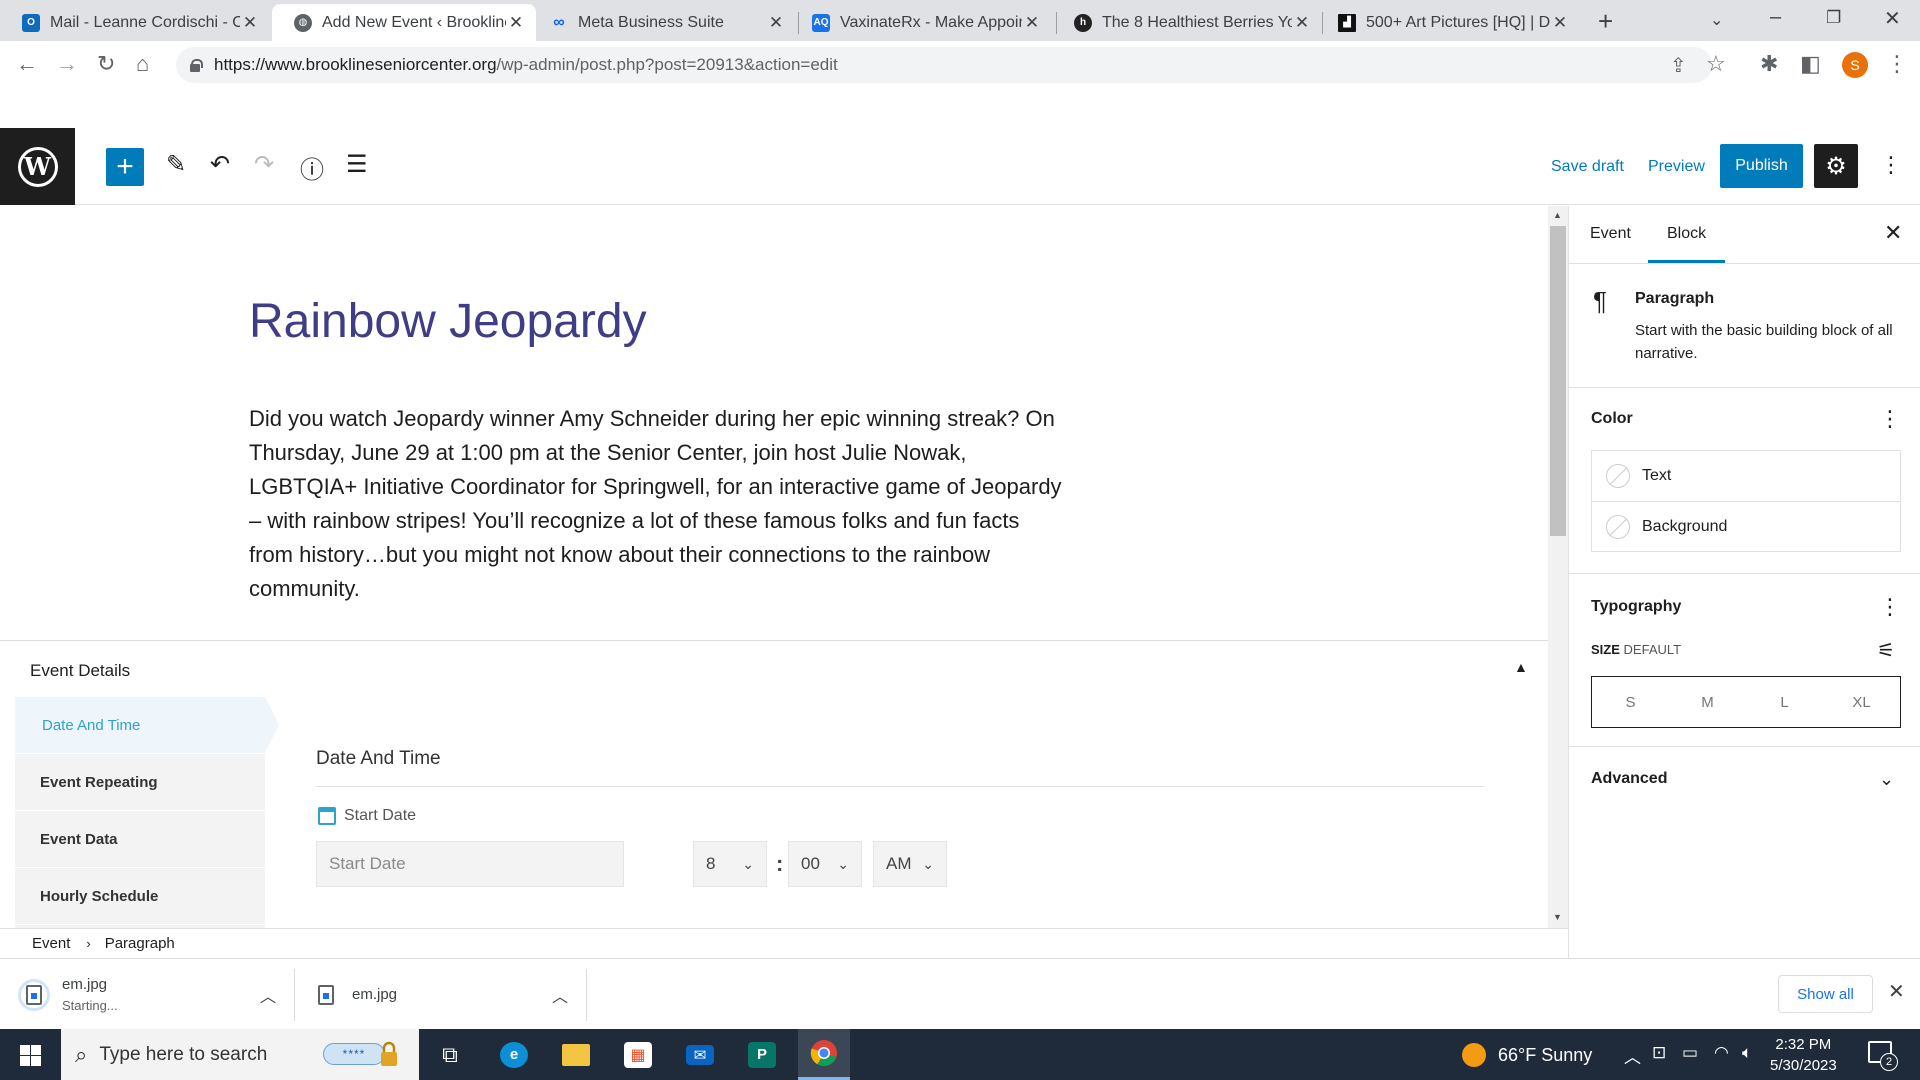  I want to click on reload-icon: ↻, so click(106, 64).